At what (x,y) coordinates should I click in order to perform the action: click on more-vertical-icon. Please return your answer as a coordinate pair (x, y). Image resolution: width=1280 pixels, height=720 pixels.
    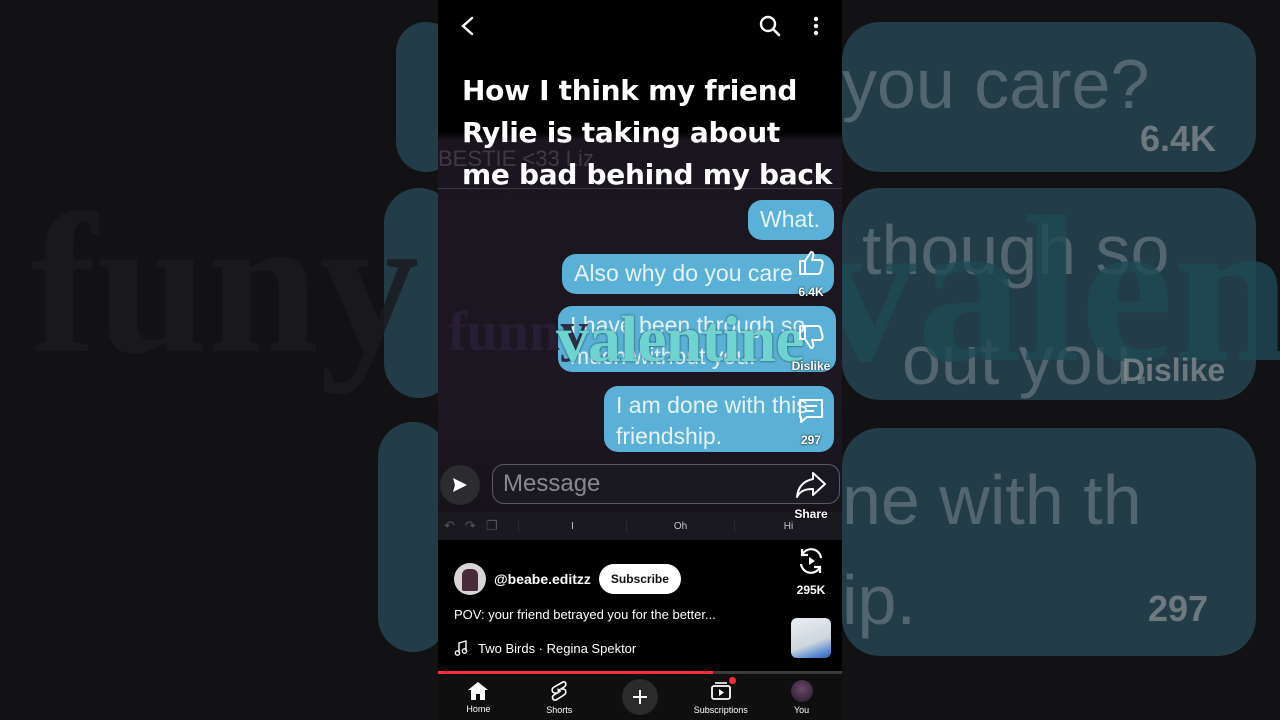
    Looking at the image, I should click on (816, 26).